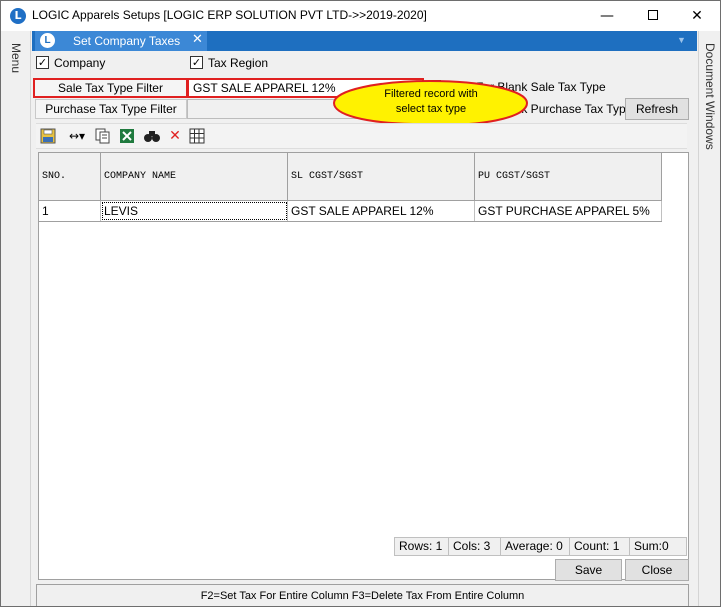 This screenshot has height=607, width=721. What do you see at coordinates (709, 318) in the screenshot?
I see `document-windows-panel-toggle: Document Windows` at bounding box center [709, 318].